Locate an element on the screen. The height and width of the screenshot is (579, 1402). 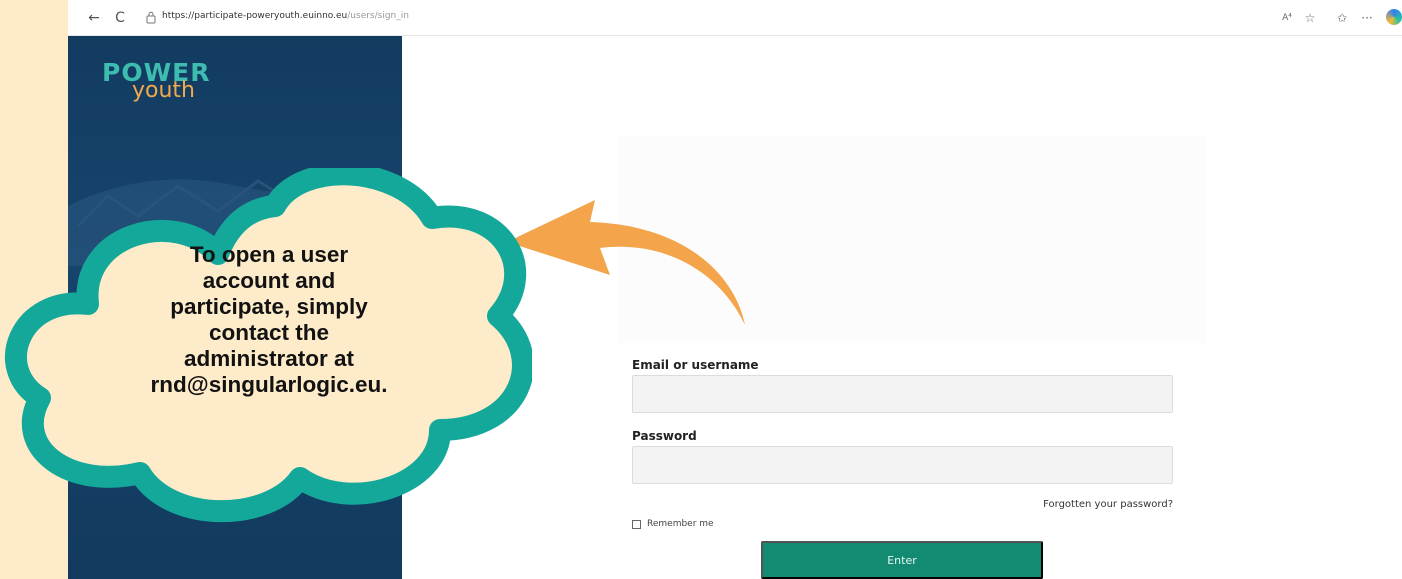
forgot-password-link: Forgotten your password? is located at coordinates (1108, 504).